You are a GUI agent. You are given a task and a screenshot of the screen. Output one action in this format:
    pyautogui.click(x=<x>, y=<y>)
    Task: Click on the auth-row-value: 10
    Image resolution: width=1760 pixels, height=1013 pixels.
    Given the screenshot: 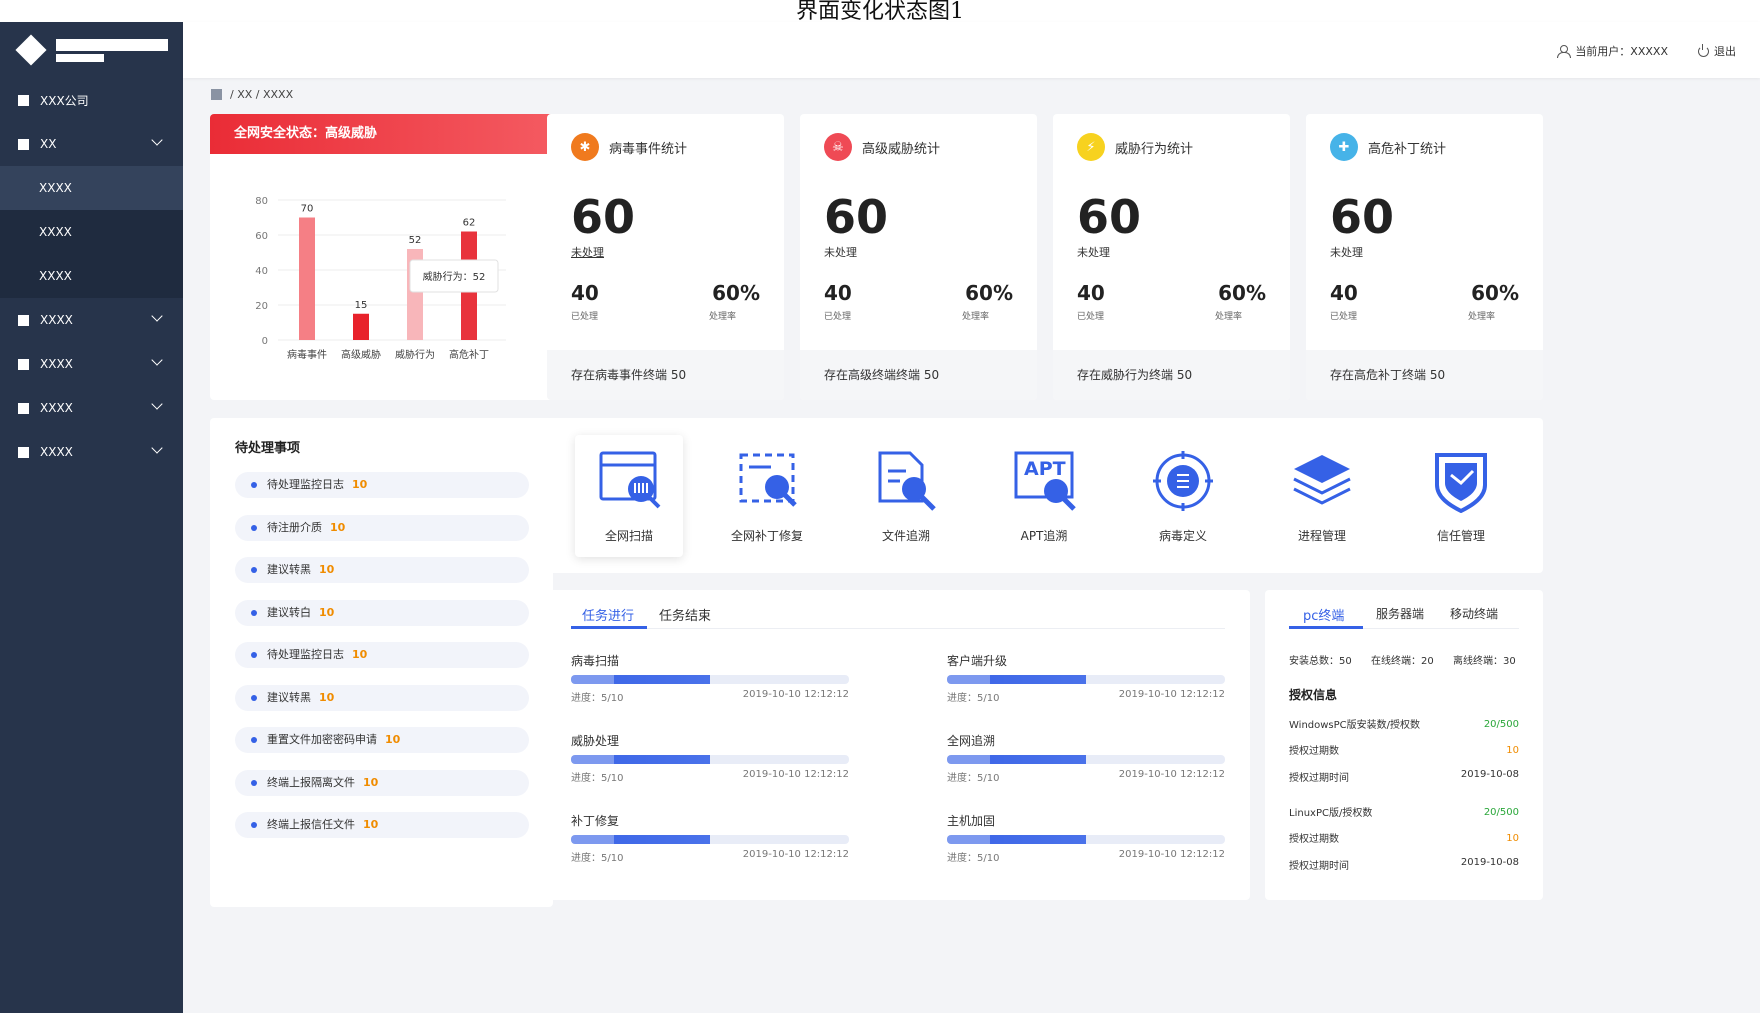 What is the action you would take?
    pyautogui.click(x=1512, y=750)
    